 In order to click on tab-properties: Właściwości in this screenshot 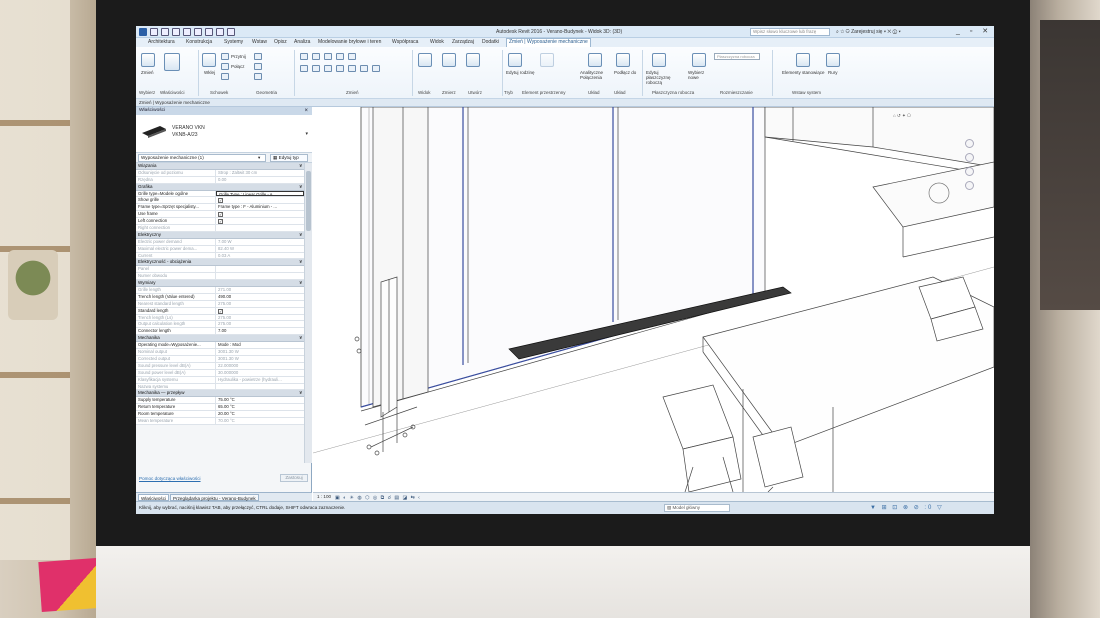, I will do `click(154, 497)`.